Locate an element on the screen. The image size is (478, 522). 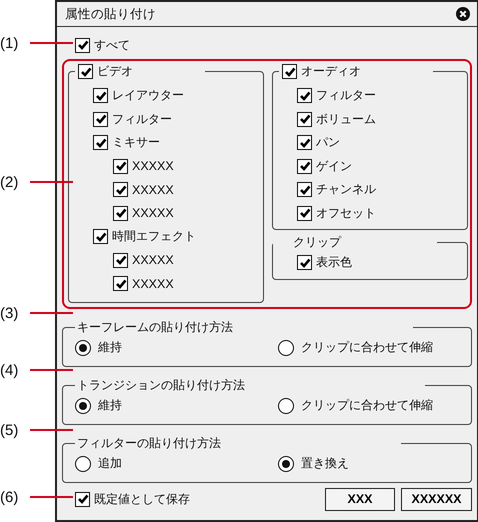
group-title: クリップ is located at coordinates (317, 242).